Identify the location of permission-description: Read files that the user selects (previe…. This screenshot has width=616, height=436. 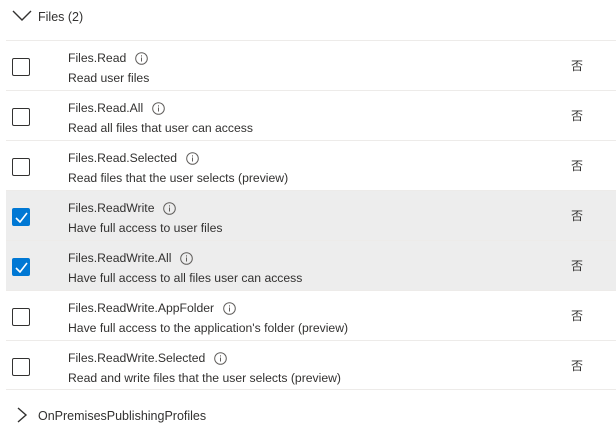
(178, 178).